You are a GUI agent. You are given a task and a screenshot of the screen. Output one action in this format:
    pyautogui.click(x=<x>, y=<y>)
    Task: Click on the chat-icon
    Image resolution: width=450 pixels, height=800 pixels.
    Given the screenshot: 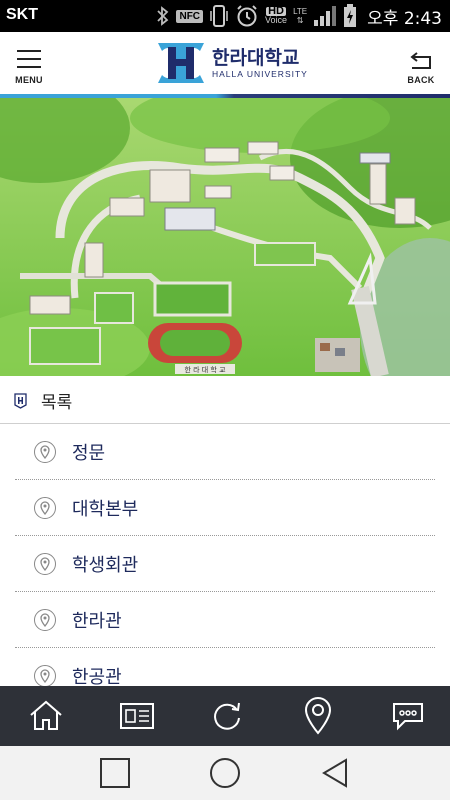 What is the action you would take?
    pyautogui.click(x=408, y=717)
    